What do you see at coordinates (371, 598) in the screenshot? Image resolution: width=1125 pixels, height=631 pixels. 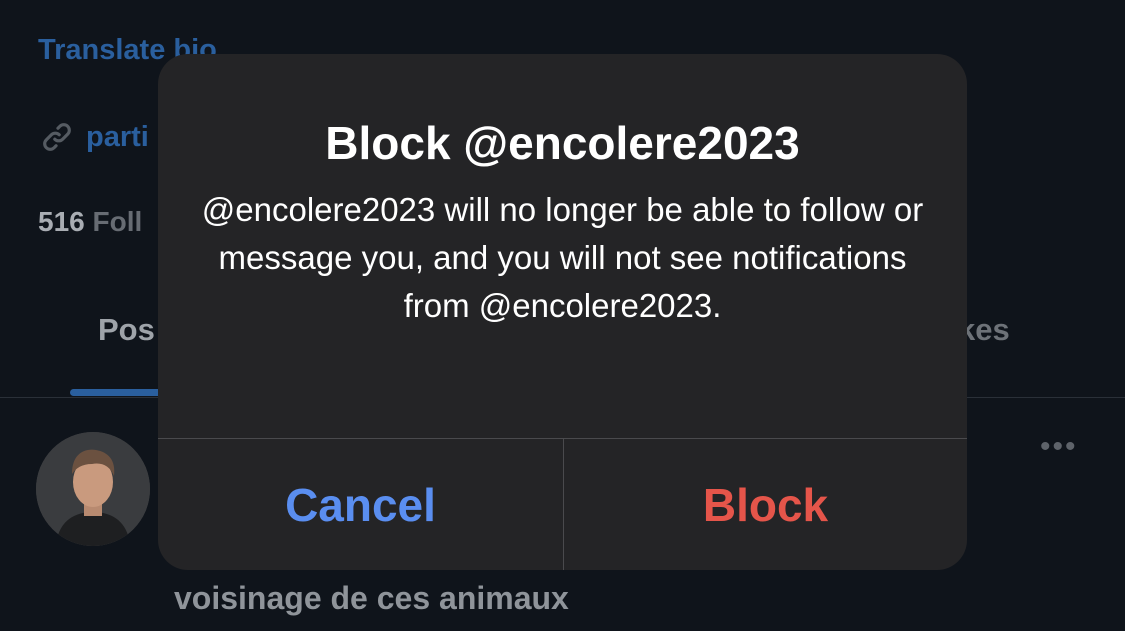 I see `post-text: voisinage de ces animaux` at bounding box center [371, 598].